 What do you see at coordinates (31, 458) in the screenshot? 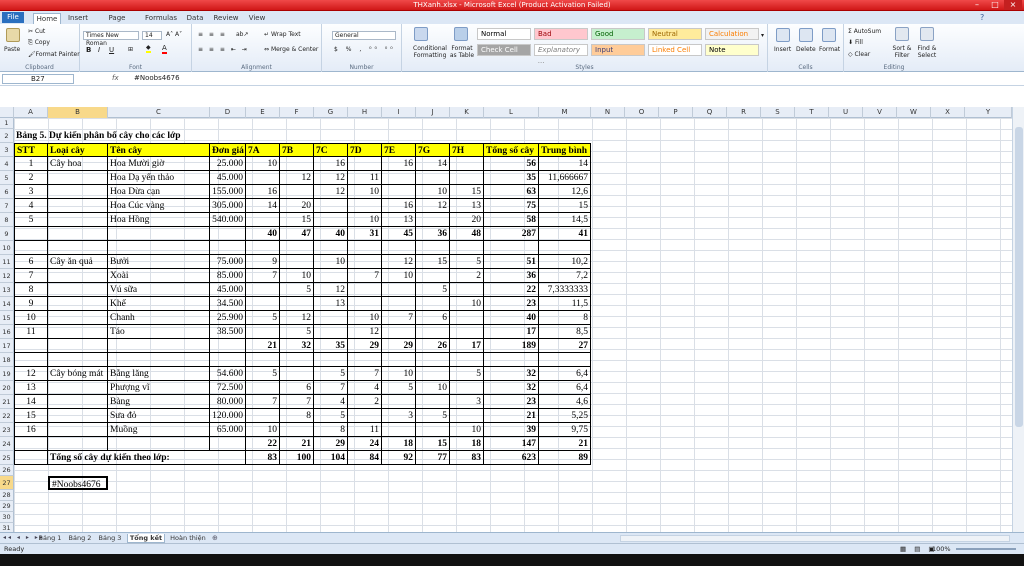
I see `total-cell-blank` at bounding box center [31, 458].